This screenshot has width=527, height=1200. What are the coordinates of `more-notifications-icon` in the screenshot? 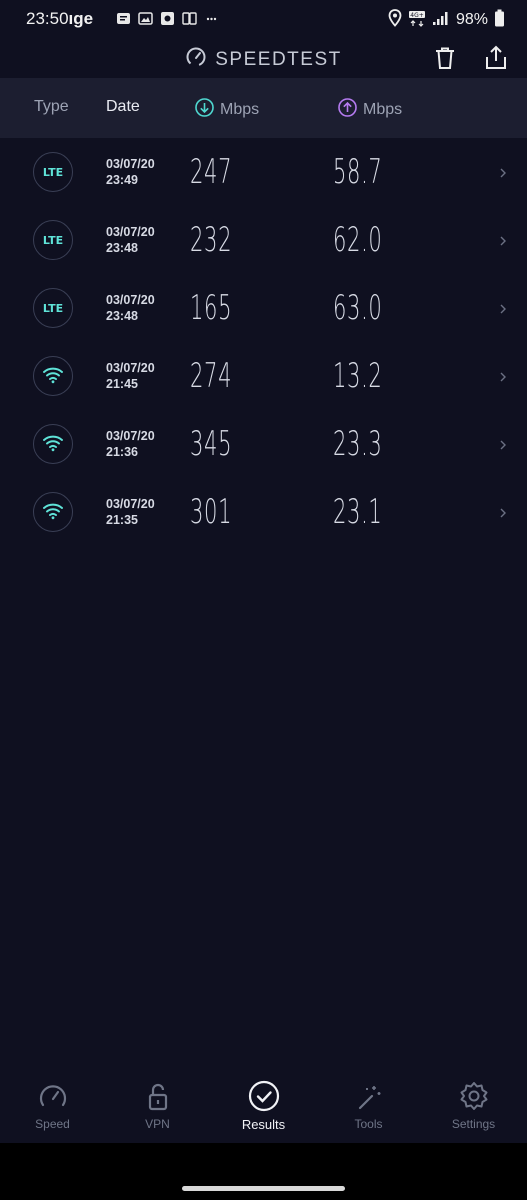 It's located at (211, 18).